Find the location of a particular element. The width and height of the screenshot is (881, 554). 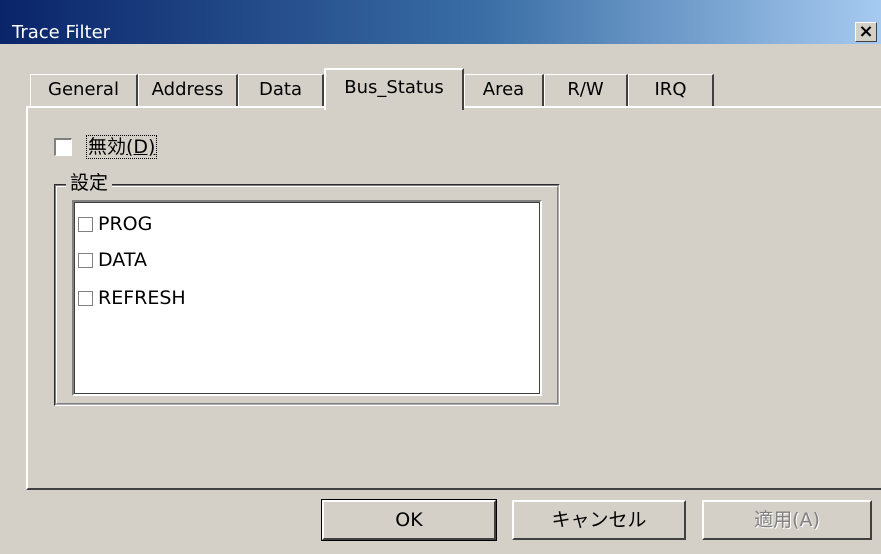

title-bar: Trace Filter × is located at coordinates (440, 22).